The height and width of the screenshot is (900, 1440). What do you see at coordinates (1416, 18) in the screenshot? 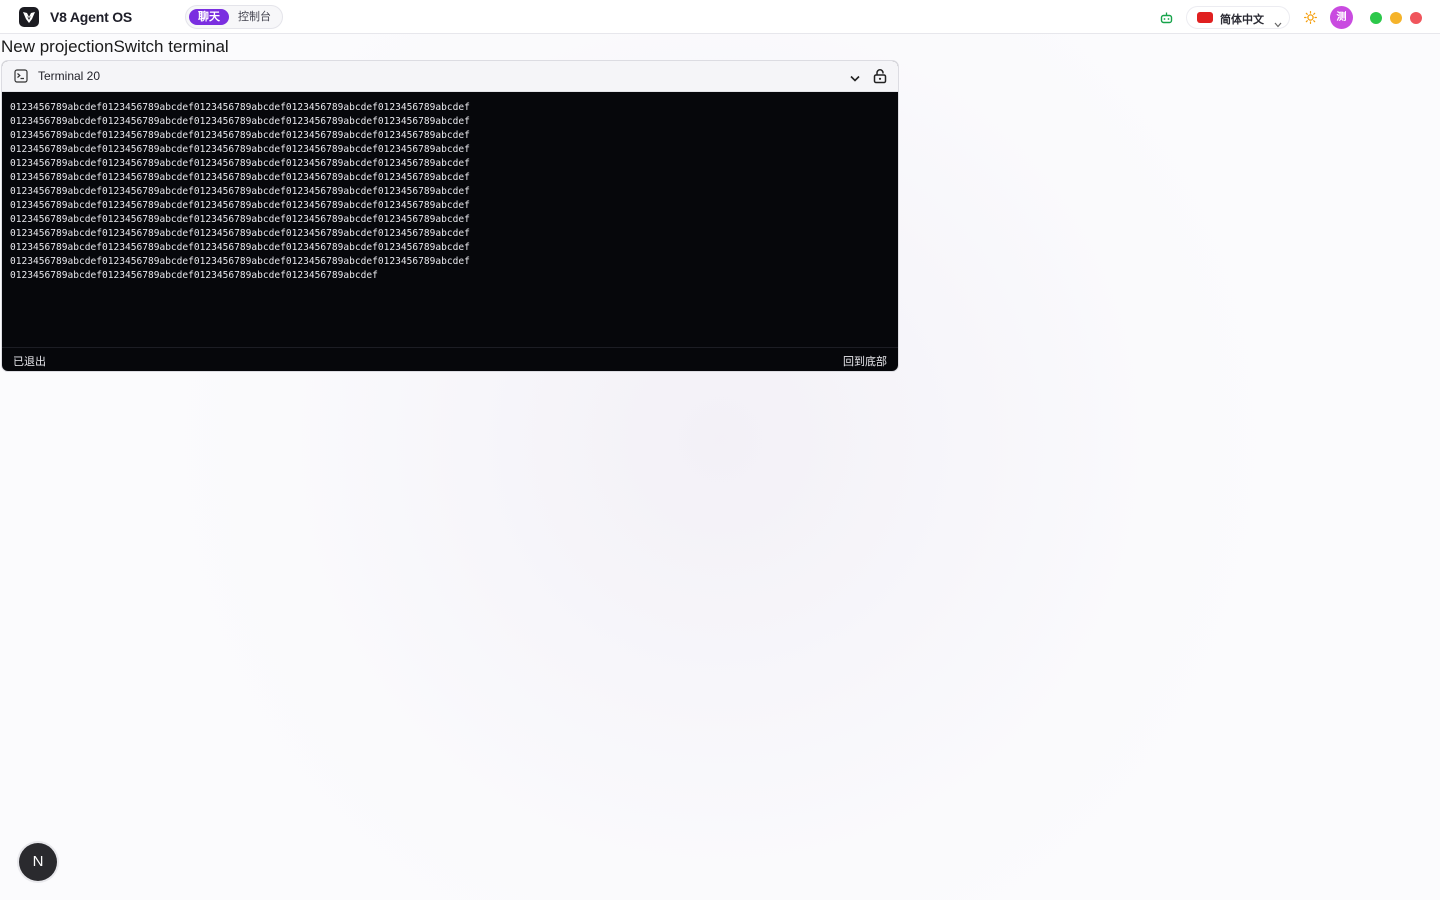
I see `window-close-button` at bounding box center [1416, 18].